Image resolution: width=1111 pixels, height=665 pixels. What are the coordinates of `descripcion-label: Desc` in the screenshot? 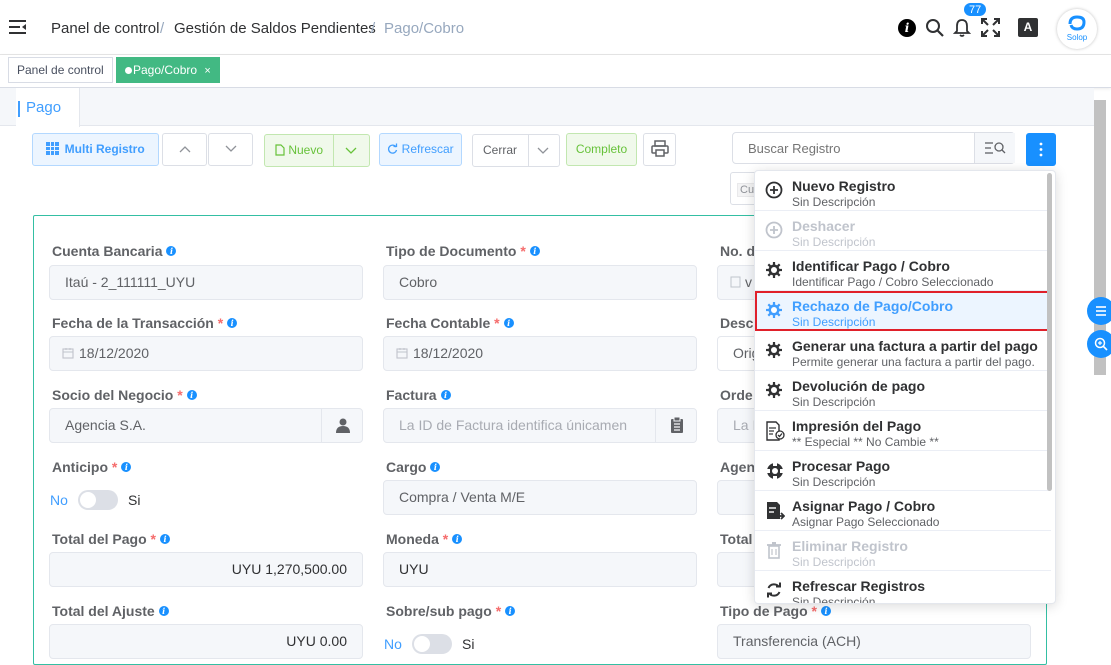 It's located at (736, 323).